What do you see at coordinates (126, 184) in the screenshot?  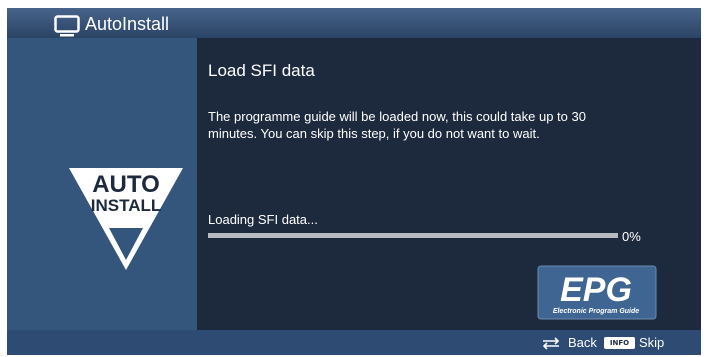 I see `logo-auto-text: AUTO` at bounding box center [126, 184].